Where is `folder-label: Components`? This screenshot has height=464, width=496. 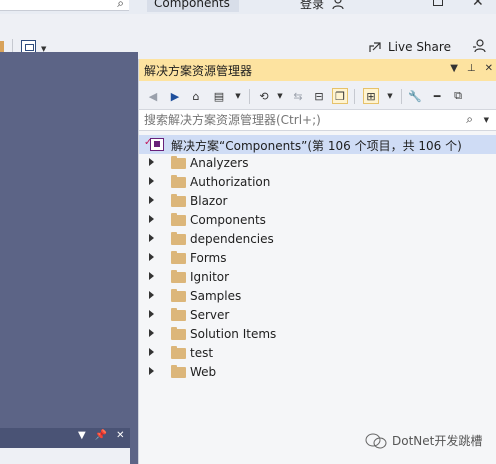 folder-label: Components is located at coordinates (228, 220).